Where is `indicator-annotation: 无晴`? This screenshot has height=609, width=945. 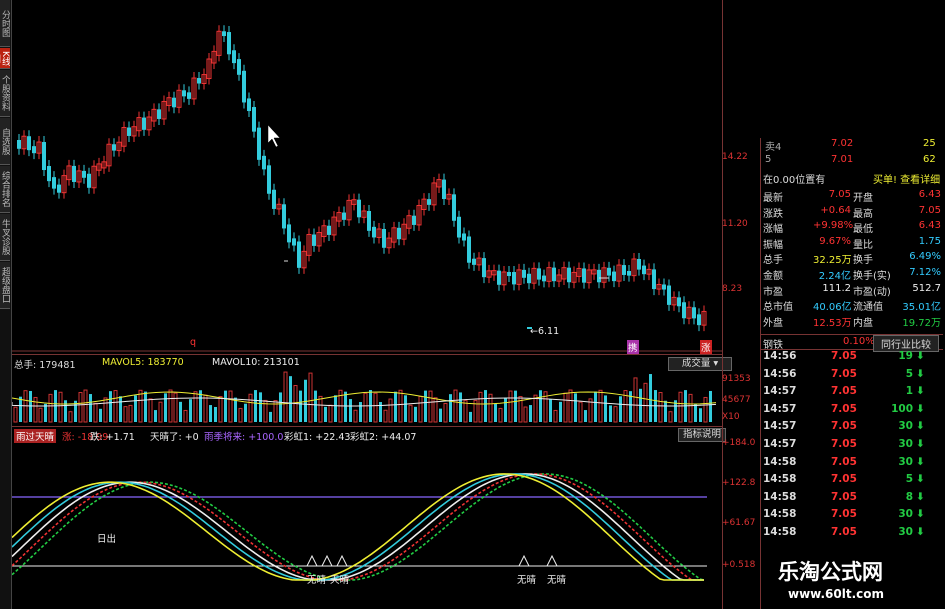
indicator-annotation: 无晴 is located at coordinates (557, 580).